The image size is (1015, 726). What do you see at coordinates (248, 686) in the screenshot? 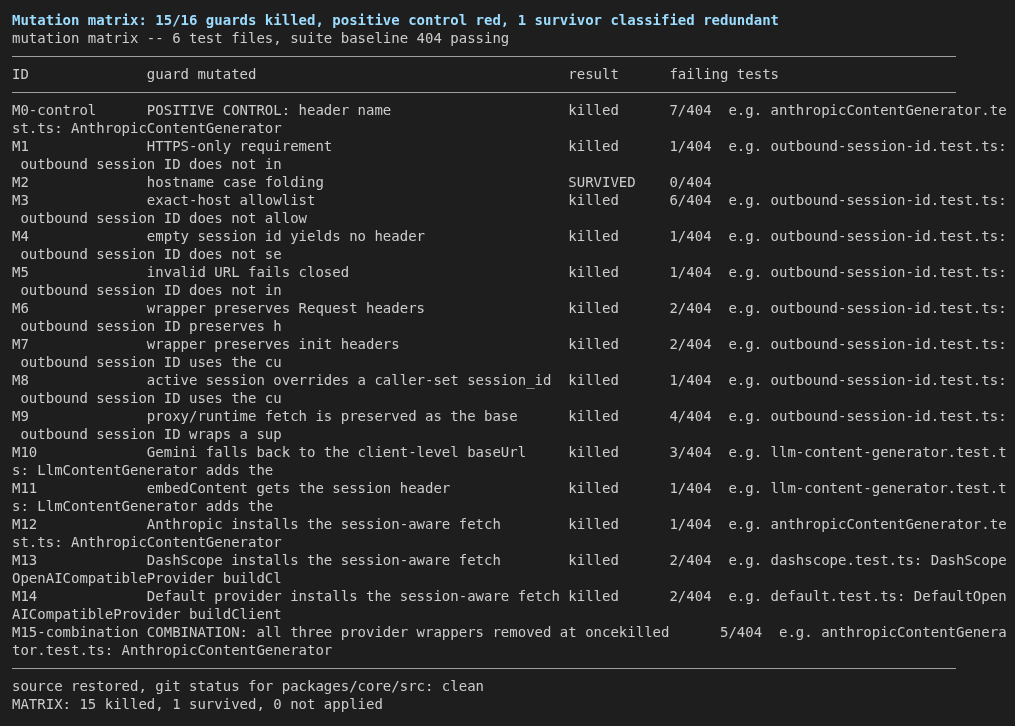
I see `summary-line: source restored, git status for packages/core/src: clean` at bounding box center [248, 686].